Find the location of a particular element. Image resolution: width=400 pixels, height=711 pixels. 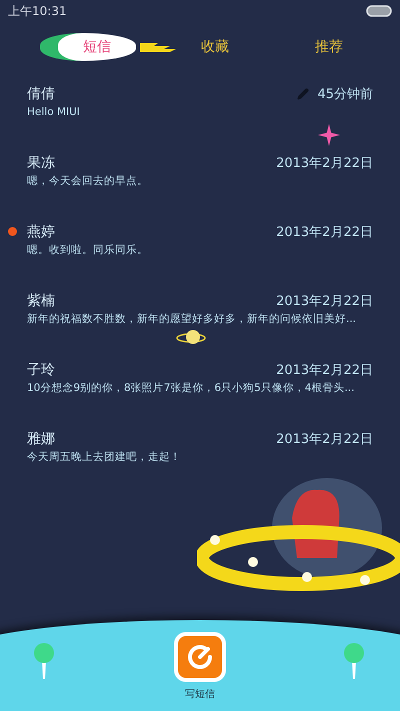

contact-name: 燕婷 is located at coordinates (41, 232).